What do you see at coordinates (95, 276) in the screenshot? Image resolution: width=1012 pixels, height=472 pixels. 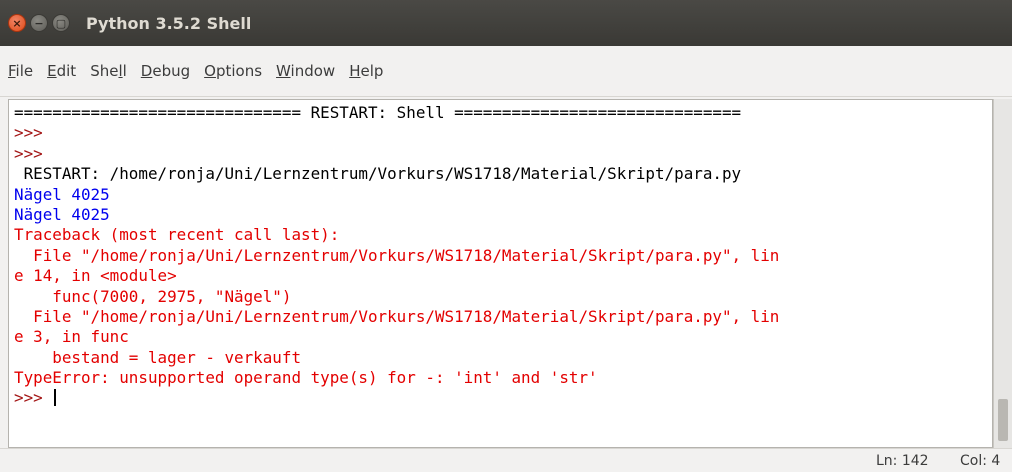 I see `shell-line: e 14, in <module>` at bounding box center [95, 276].